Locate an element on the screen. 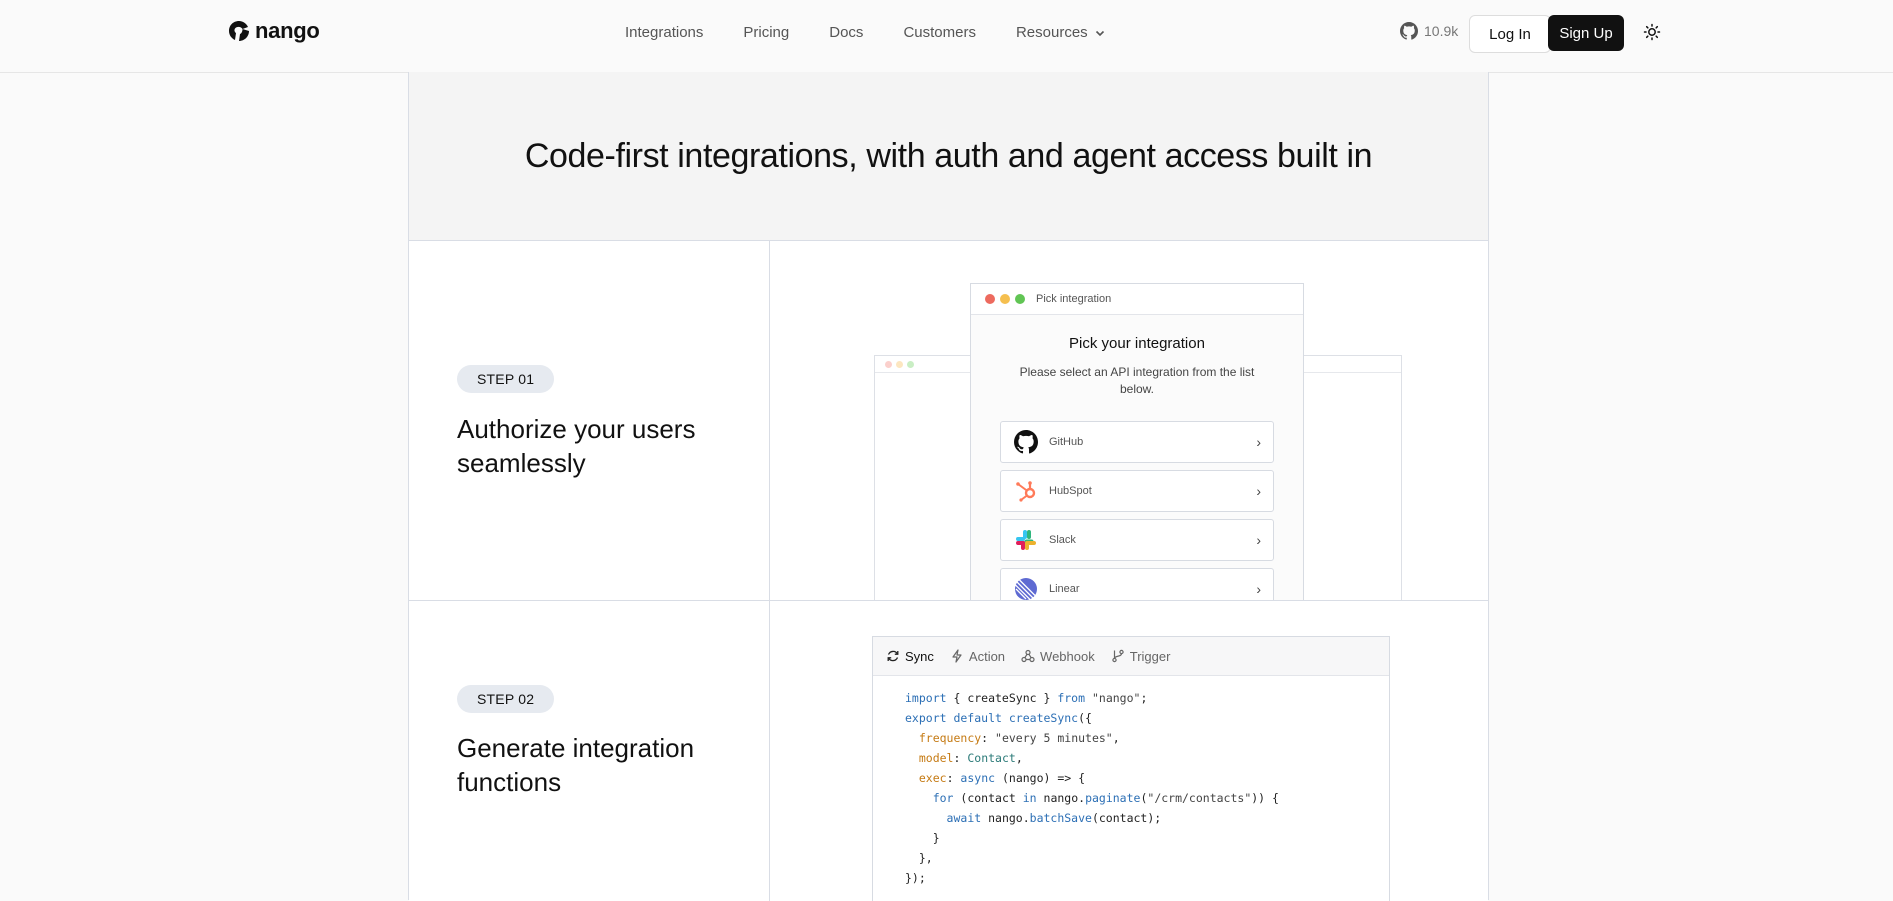 The width and height of the screenshot is (1893, 901). tab-label: Action is located at coordinates (987, 656).